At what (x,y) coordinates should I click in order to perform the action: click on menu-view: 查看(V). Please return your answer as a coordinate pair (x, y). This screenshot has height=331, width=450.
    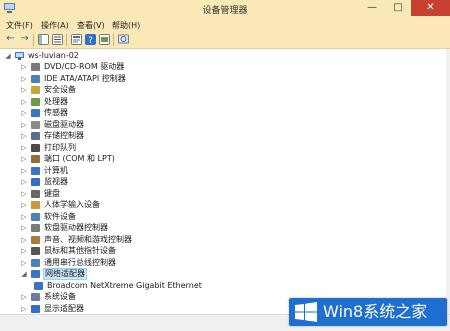
    Looking at the image, I should click on (91, 25).